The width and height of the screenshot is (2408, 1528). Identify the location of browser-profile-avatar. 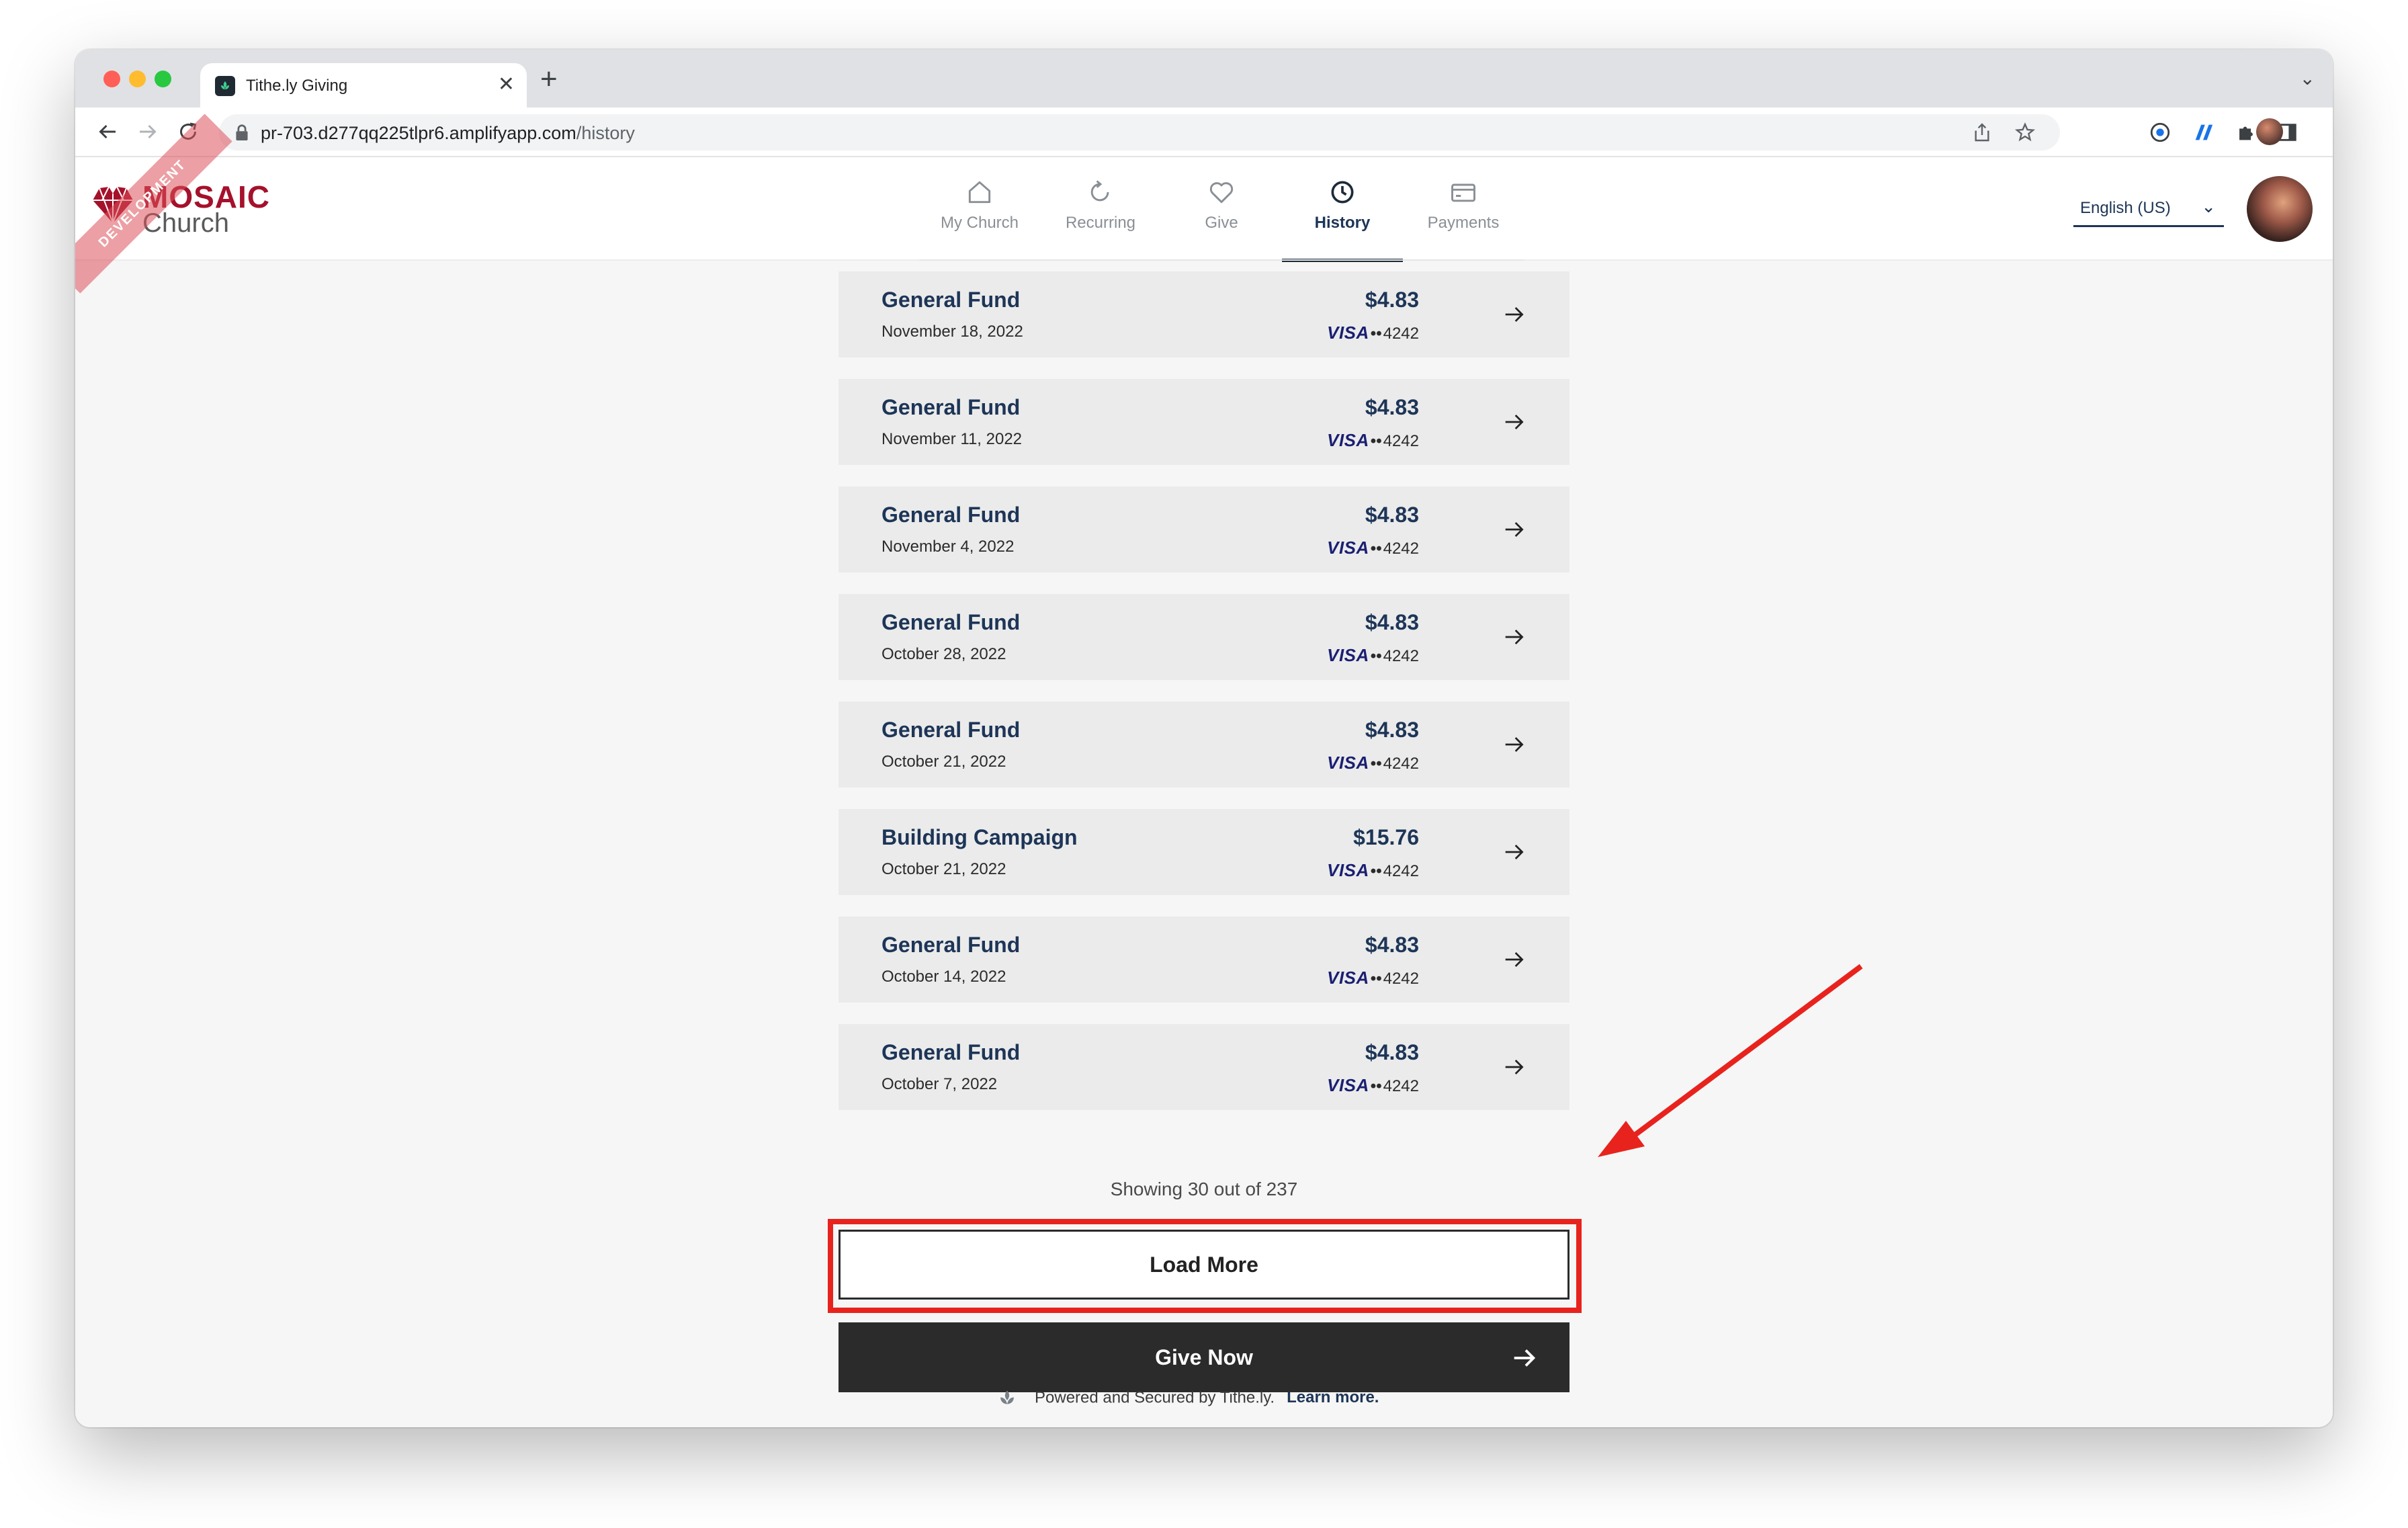
(2269, 131).